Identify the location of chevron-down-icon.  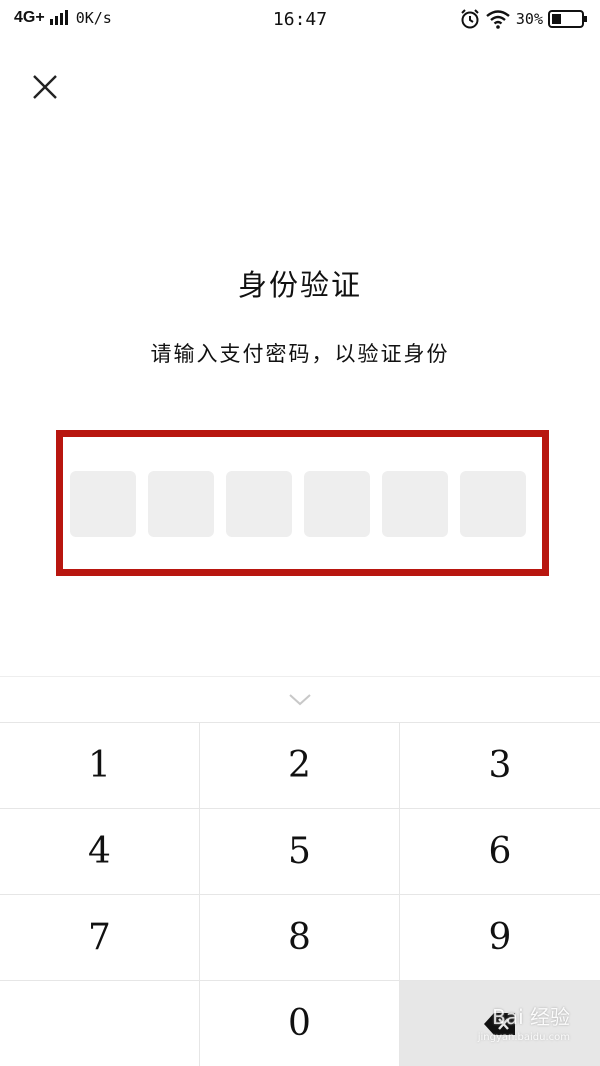
(300, 700).